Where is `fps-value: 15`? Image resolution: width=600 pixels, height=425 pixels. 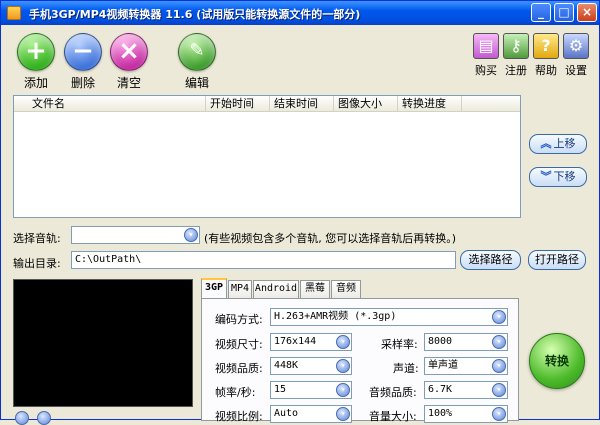 fps-value: 15 is located at coordinates (280, 389).